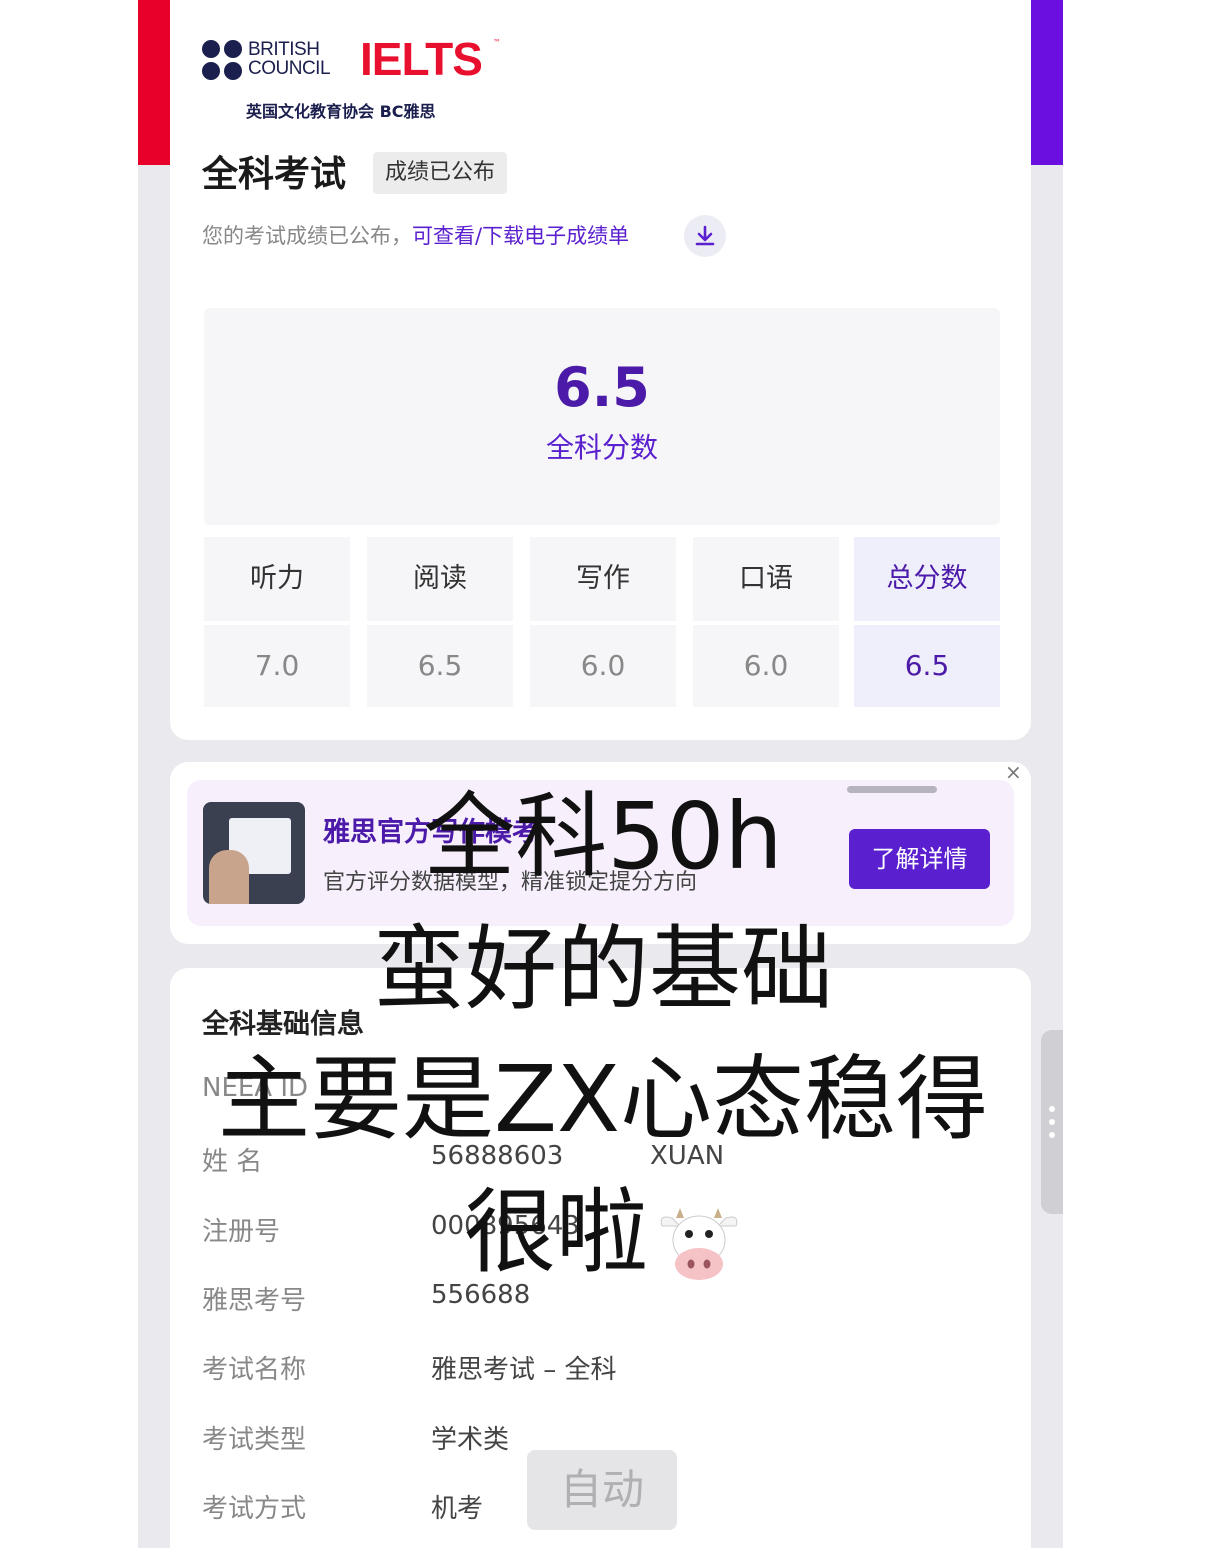 The height and width of the screenshot is (1560, 1206). I want to click on download-button, so click(705, 236).